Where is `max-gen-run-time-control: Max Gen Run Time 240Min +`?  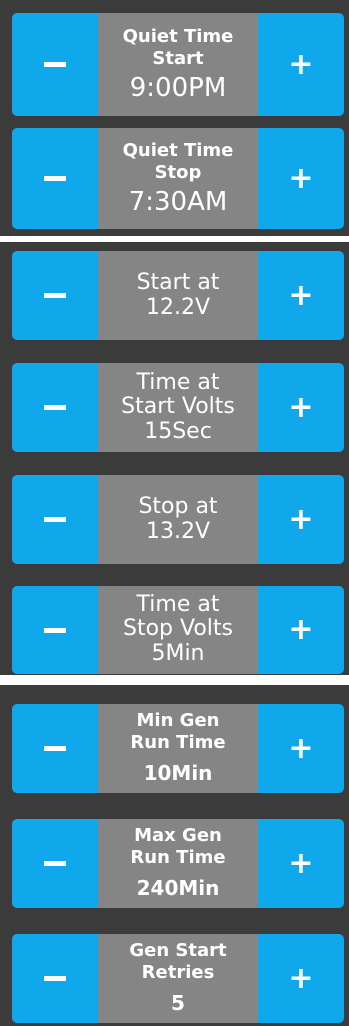
max-gen-run-time-control: Max Gen Run Time 240Min + is located at coordinates (178, 863).